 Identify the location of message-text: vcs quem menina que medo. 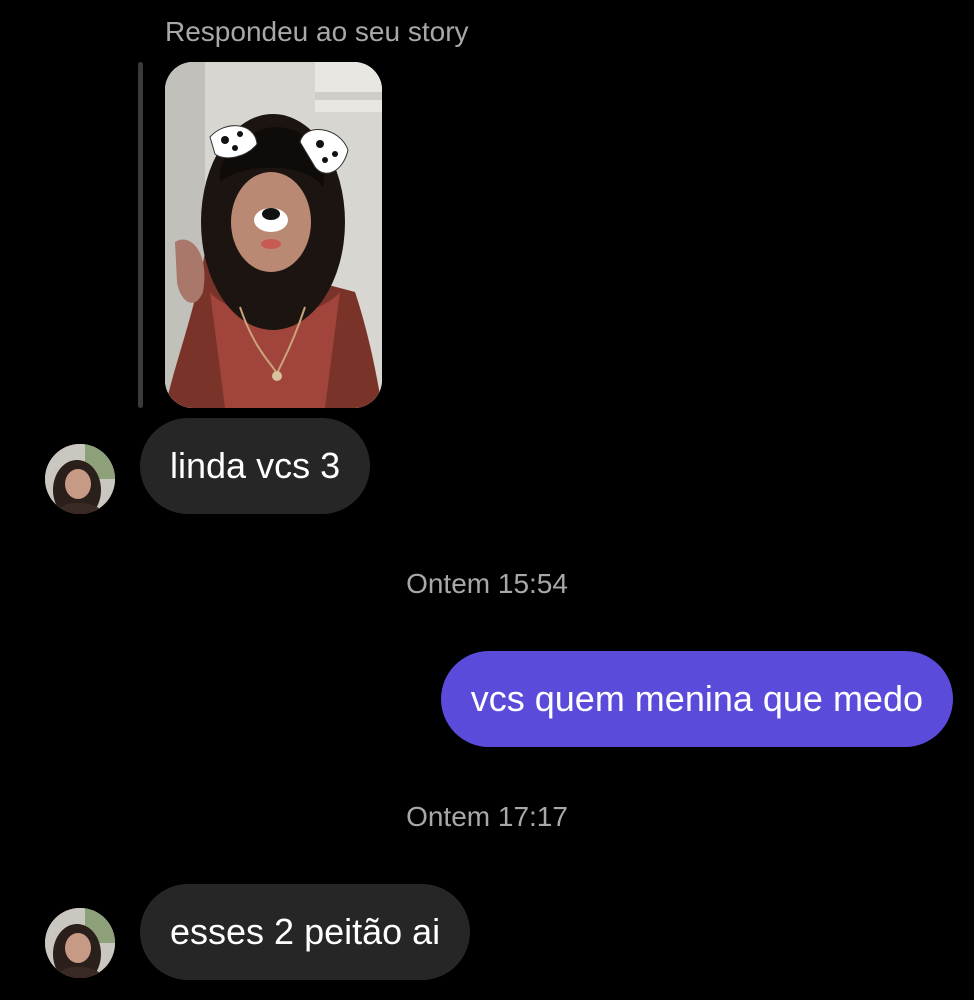
(696, 698).